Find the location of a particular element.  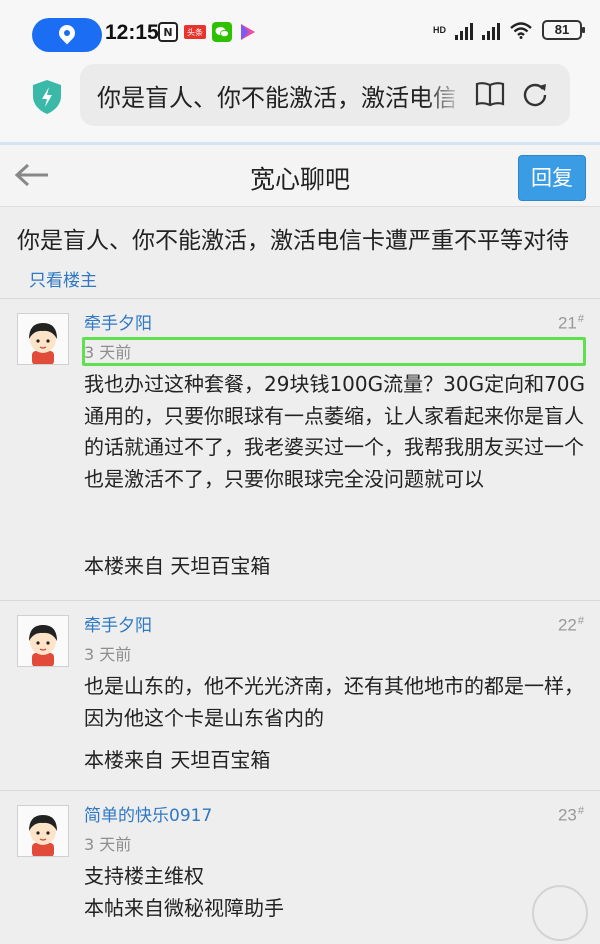

app-header: 宽心聊吧 回复 is located at coordinates (300, 176).